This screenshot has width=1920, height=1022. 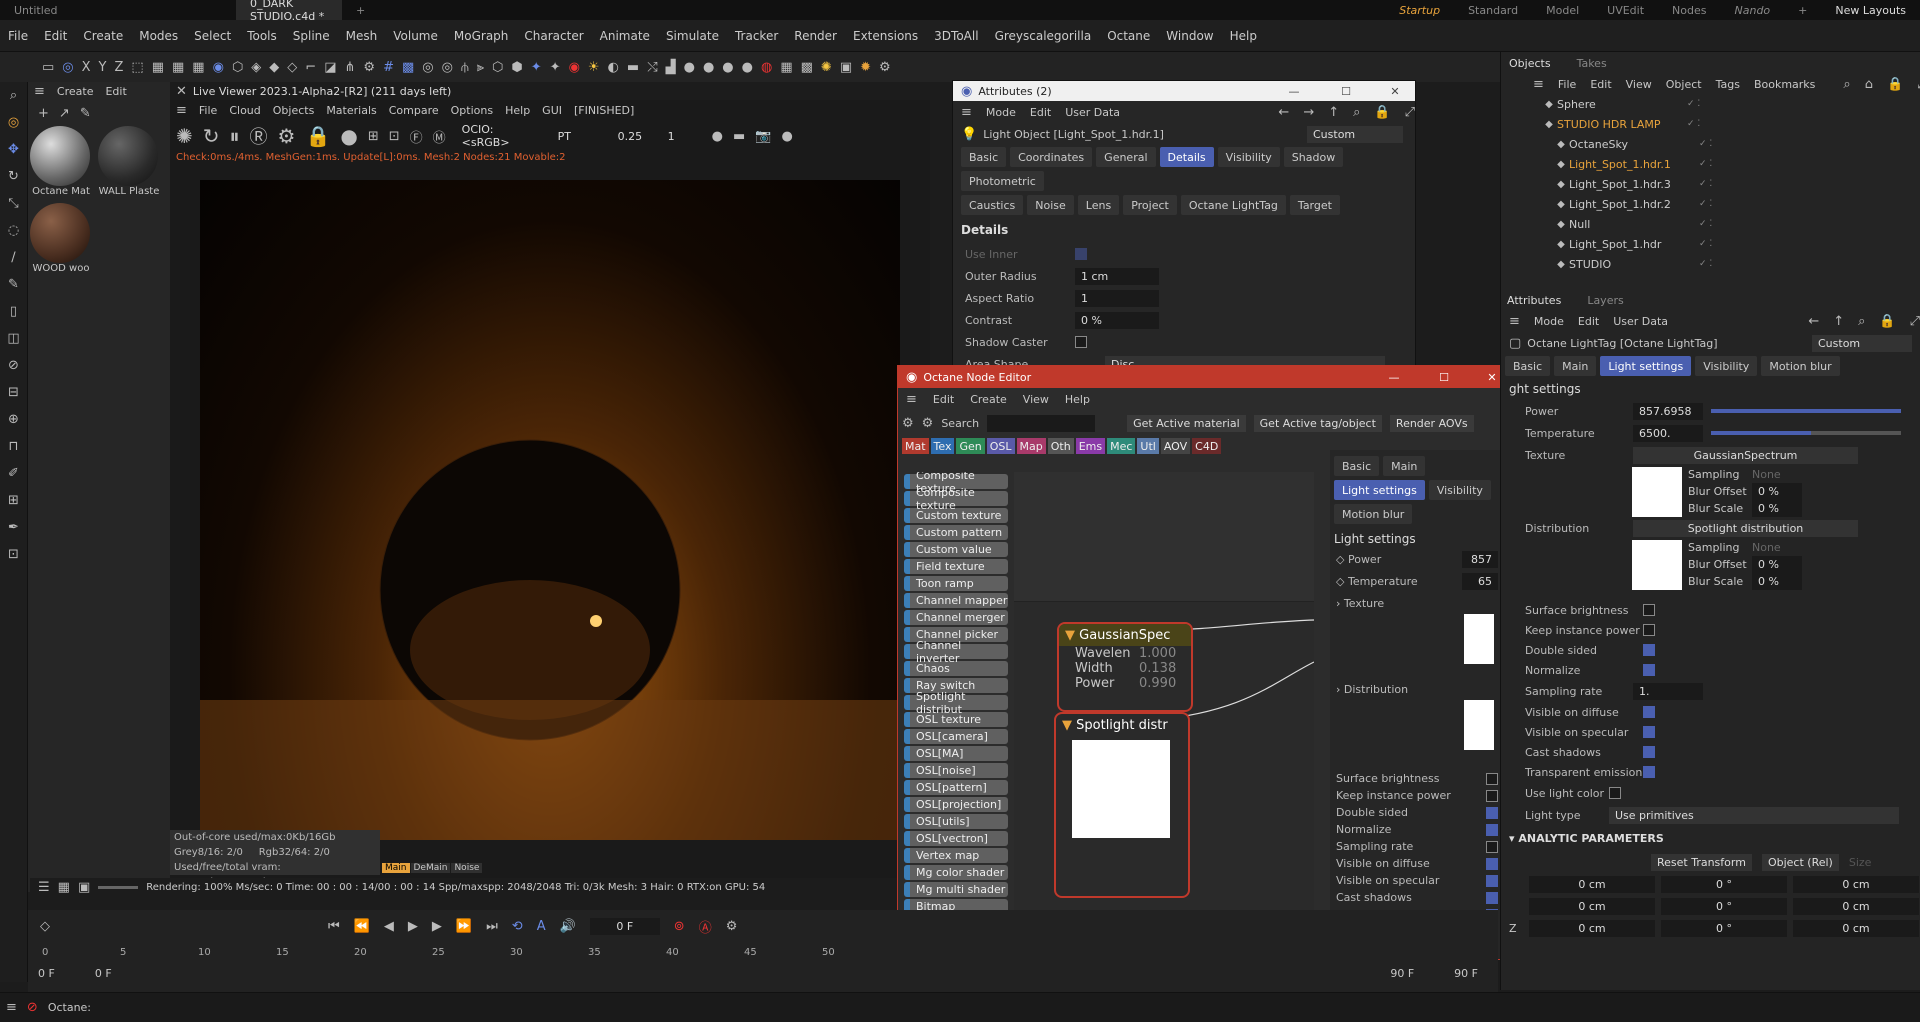 I want to click on tab-layers: Layers, so click(x=1605, y=300).